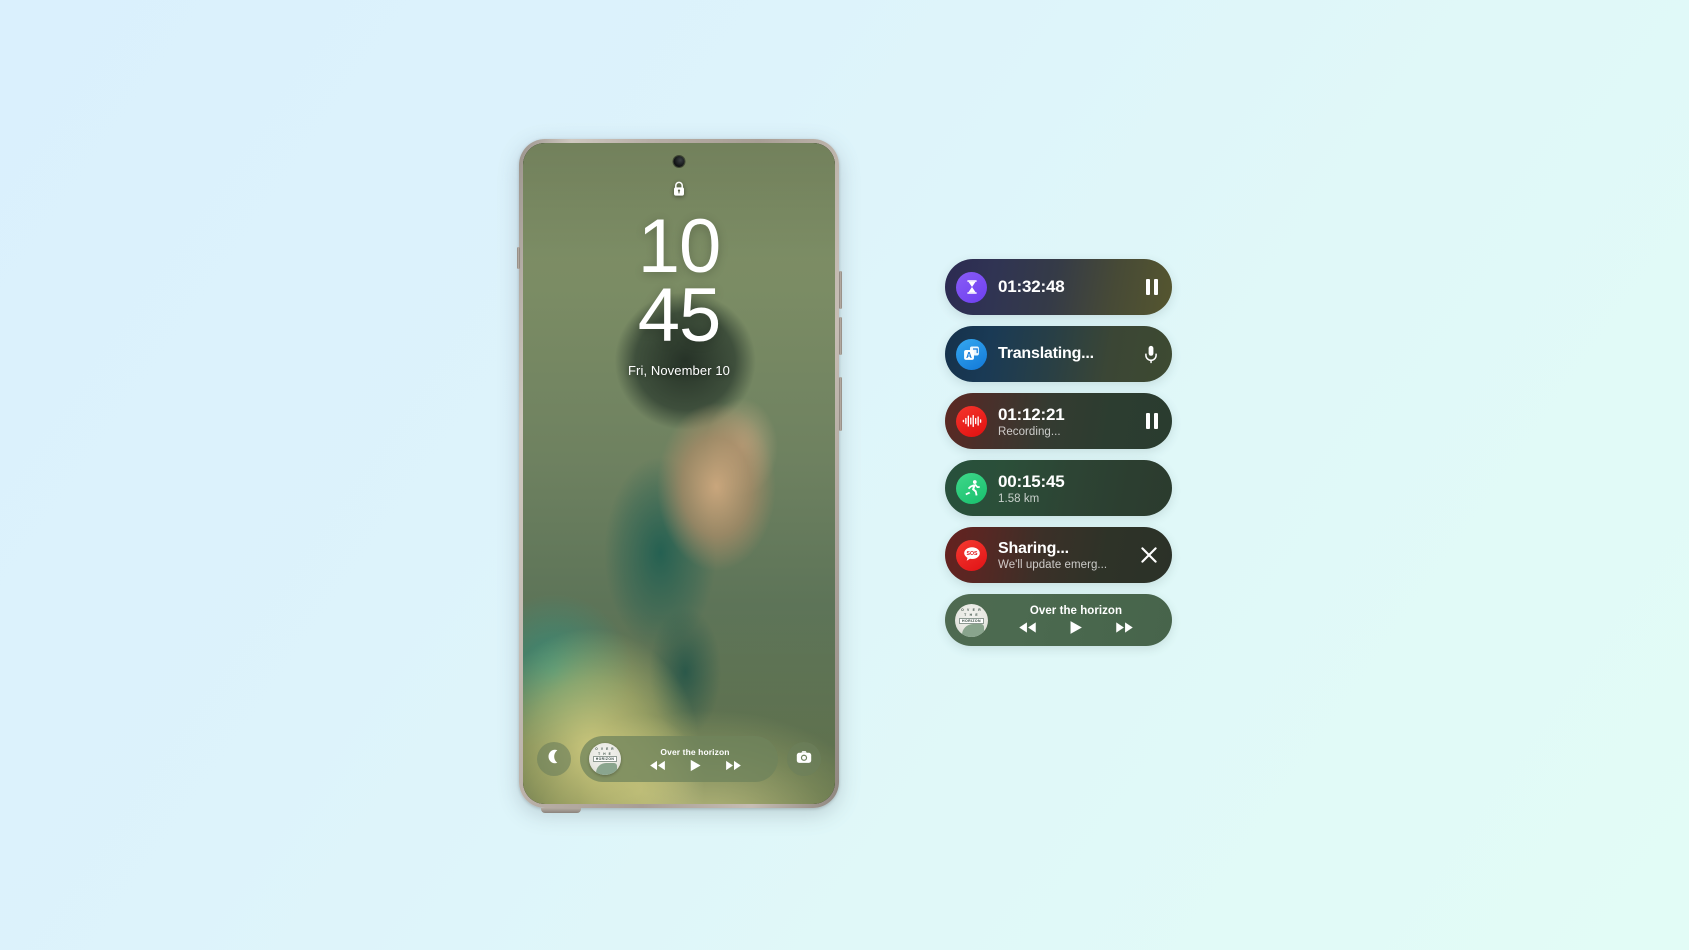 Image resolution: width=1689 pixels, height=950 pixels. I want to click on live-card-timer: 01:32:48, so click(1058, 287).